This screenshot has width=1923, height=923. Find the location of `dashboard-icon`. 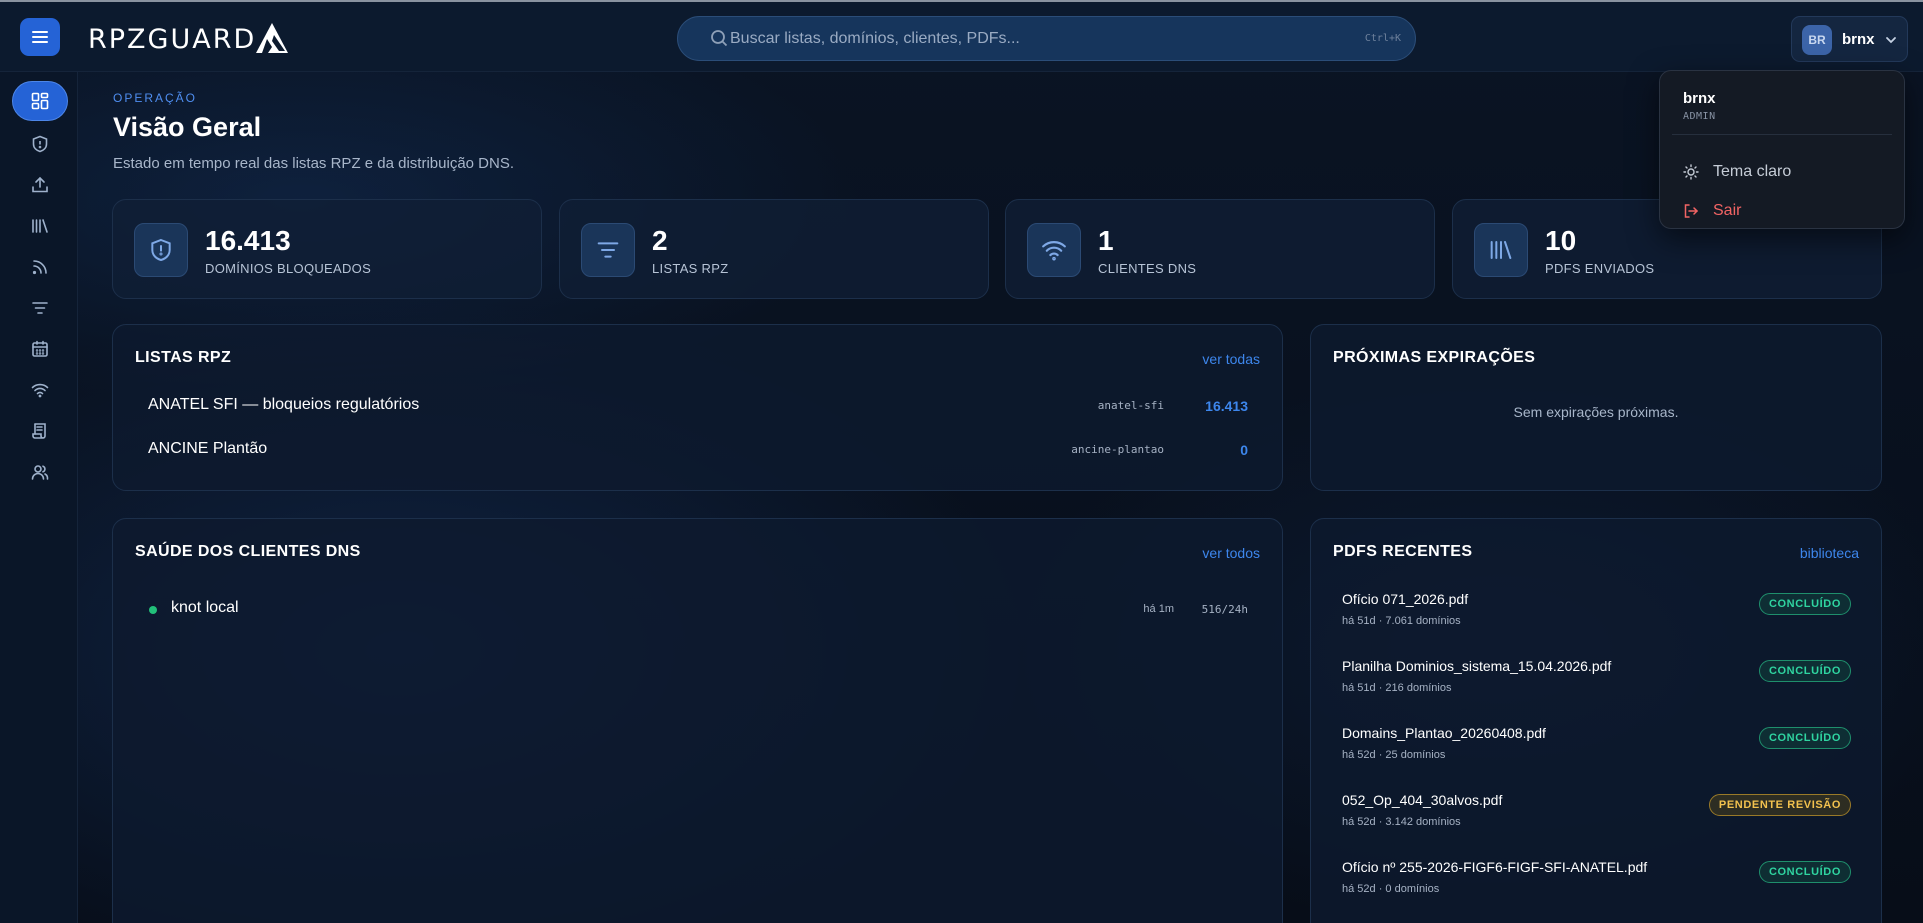

dashboard-icon is located at coordinates (40, 101).